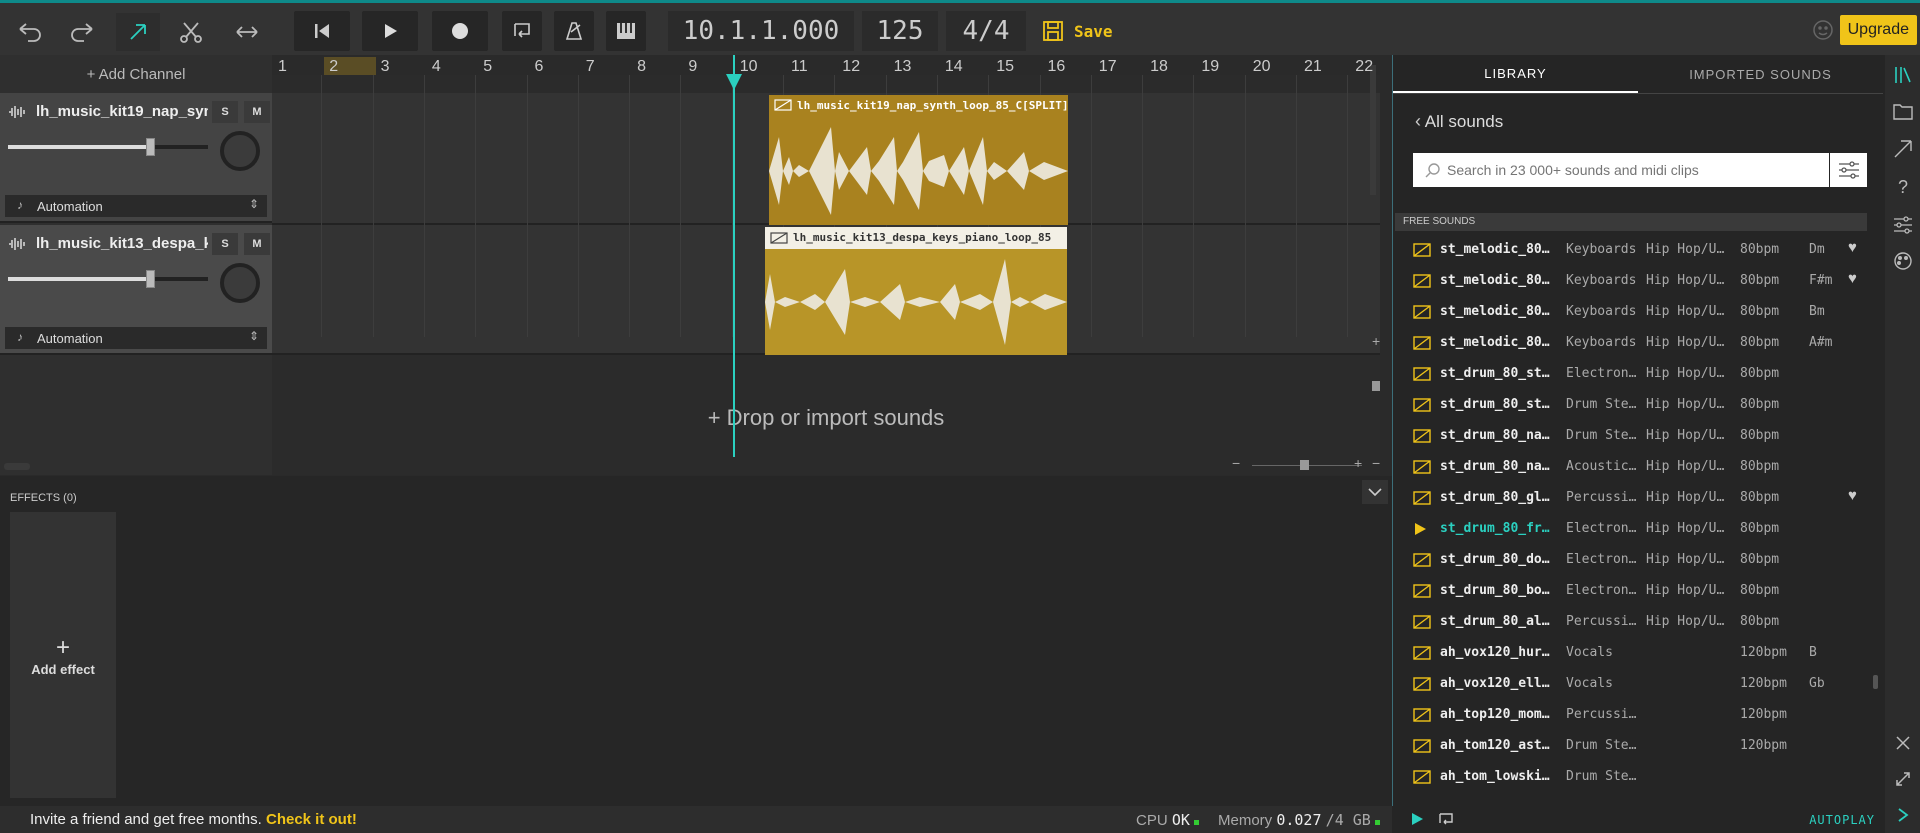 This screenshot has width=1920, height=833. What do you see at coordinates (1842, 820) in the screenshot?
I see `autoplay-label: AUTOPLAY` at bounding box center [1842, 820].